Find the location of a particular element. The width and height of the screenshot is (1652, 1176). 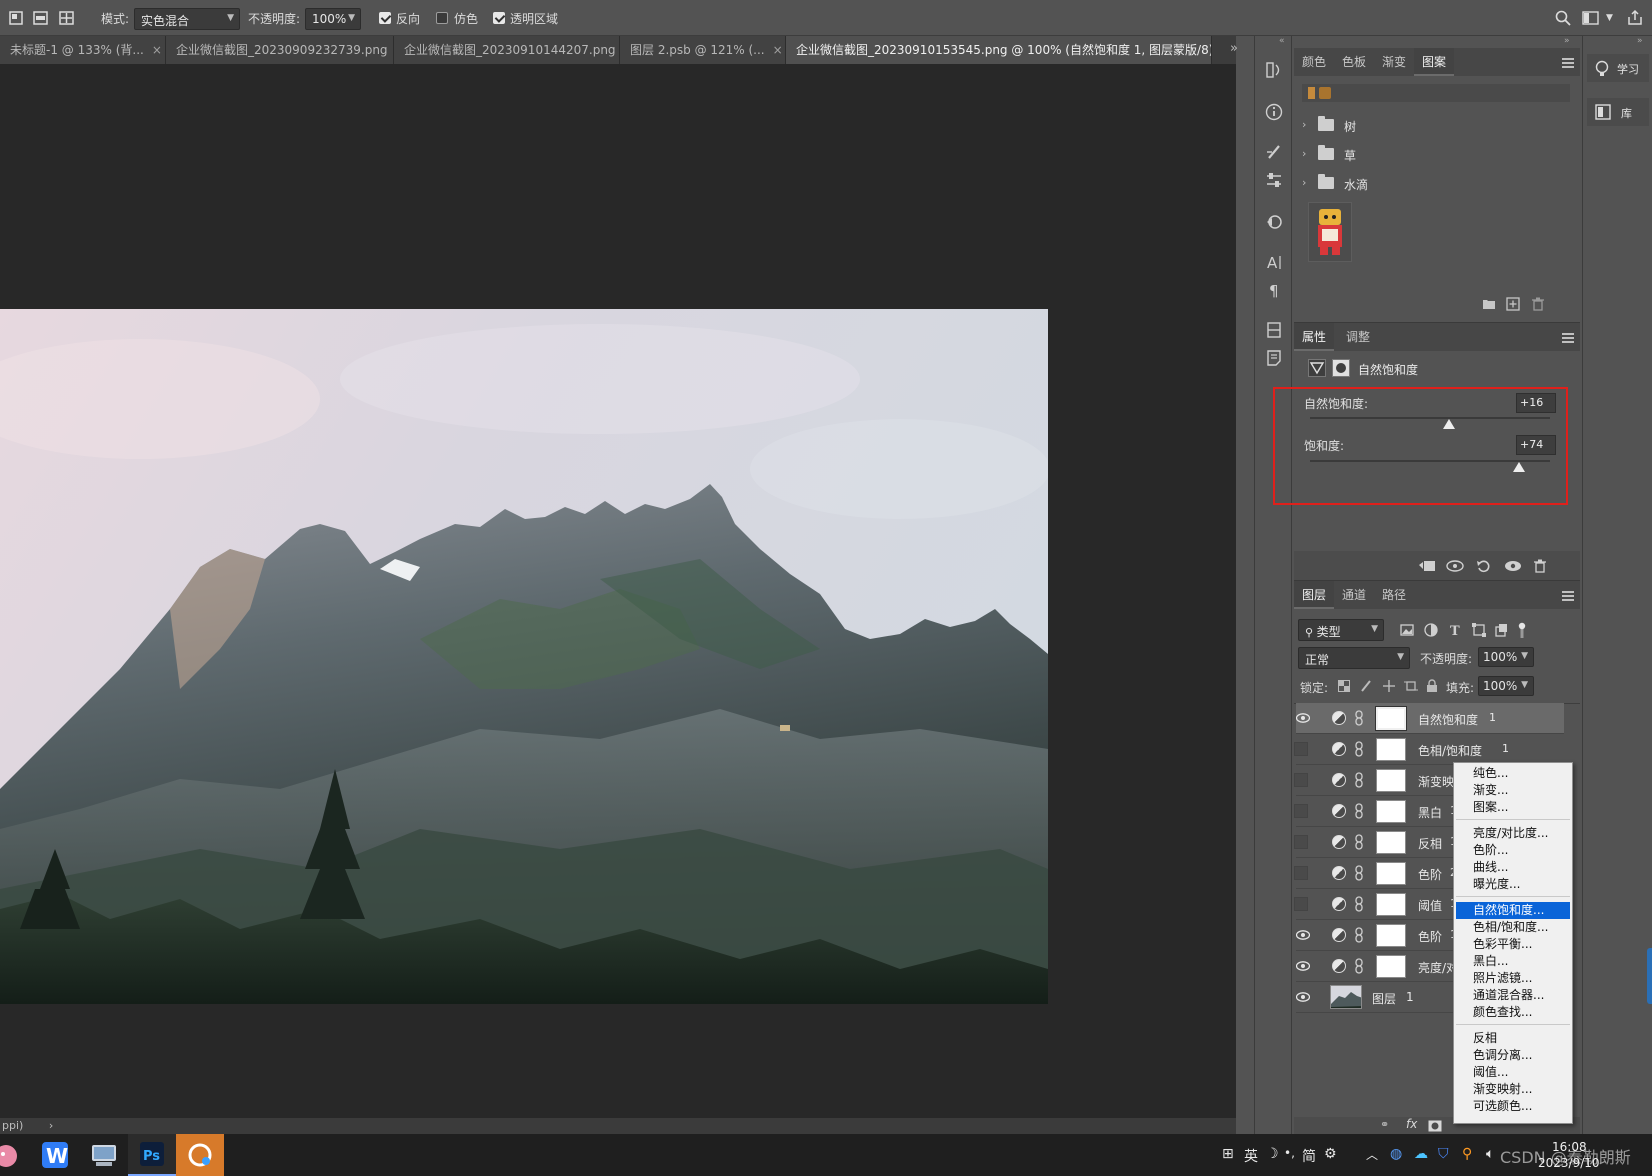

chevron-down-icon: ▼ is located at coordinates (1609, 18).